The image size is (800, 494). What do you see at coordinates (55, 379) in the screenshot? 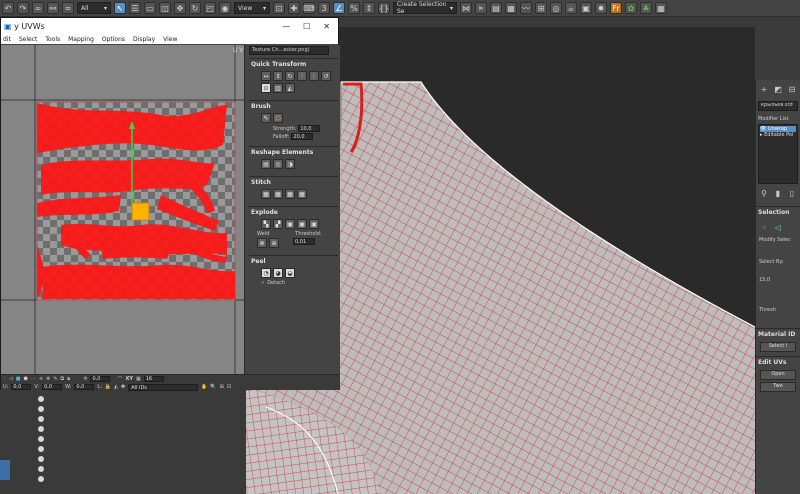
I see `paint-select-icon: ✎` at bounding box center [55, 379].